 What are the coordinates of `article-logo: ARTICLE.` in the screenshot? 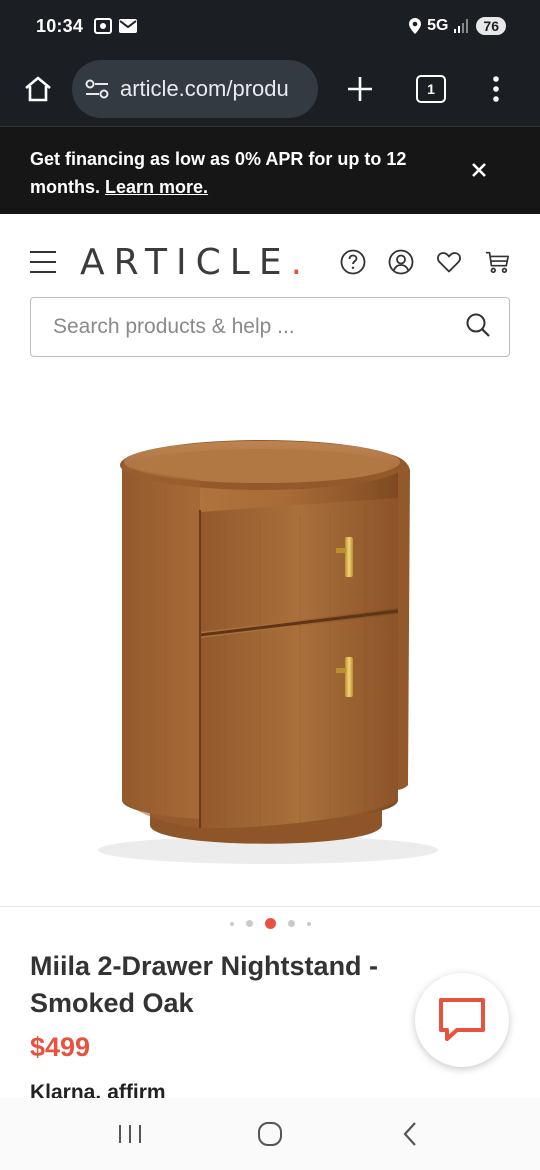 It's located at (191, 262).